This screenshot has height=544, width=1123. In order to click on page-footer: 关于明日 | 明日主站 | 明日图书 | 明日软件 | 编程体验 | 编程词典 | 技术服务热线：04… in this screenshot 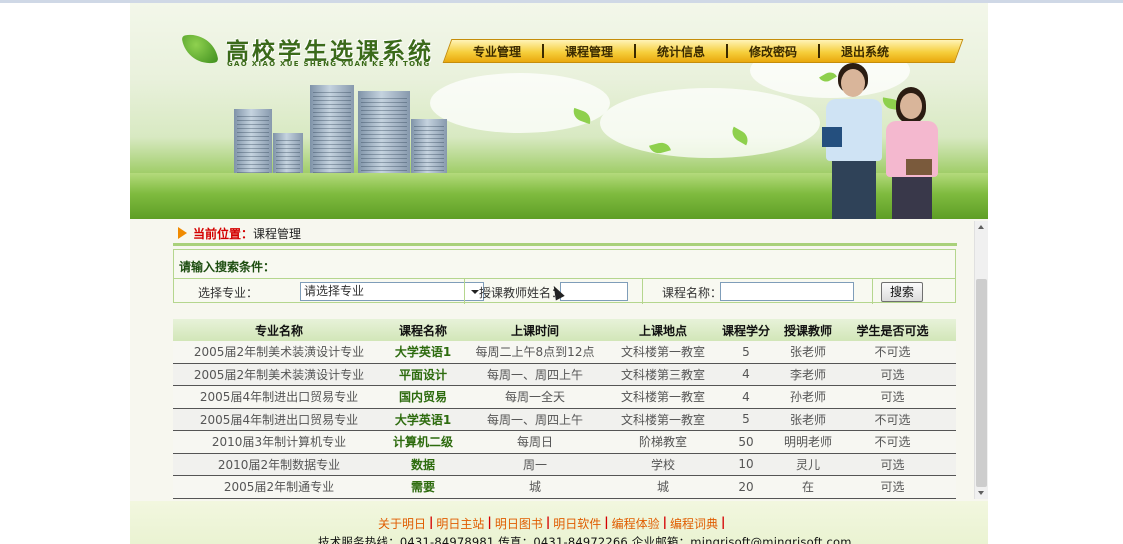, I will do `click(559, 522)`.